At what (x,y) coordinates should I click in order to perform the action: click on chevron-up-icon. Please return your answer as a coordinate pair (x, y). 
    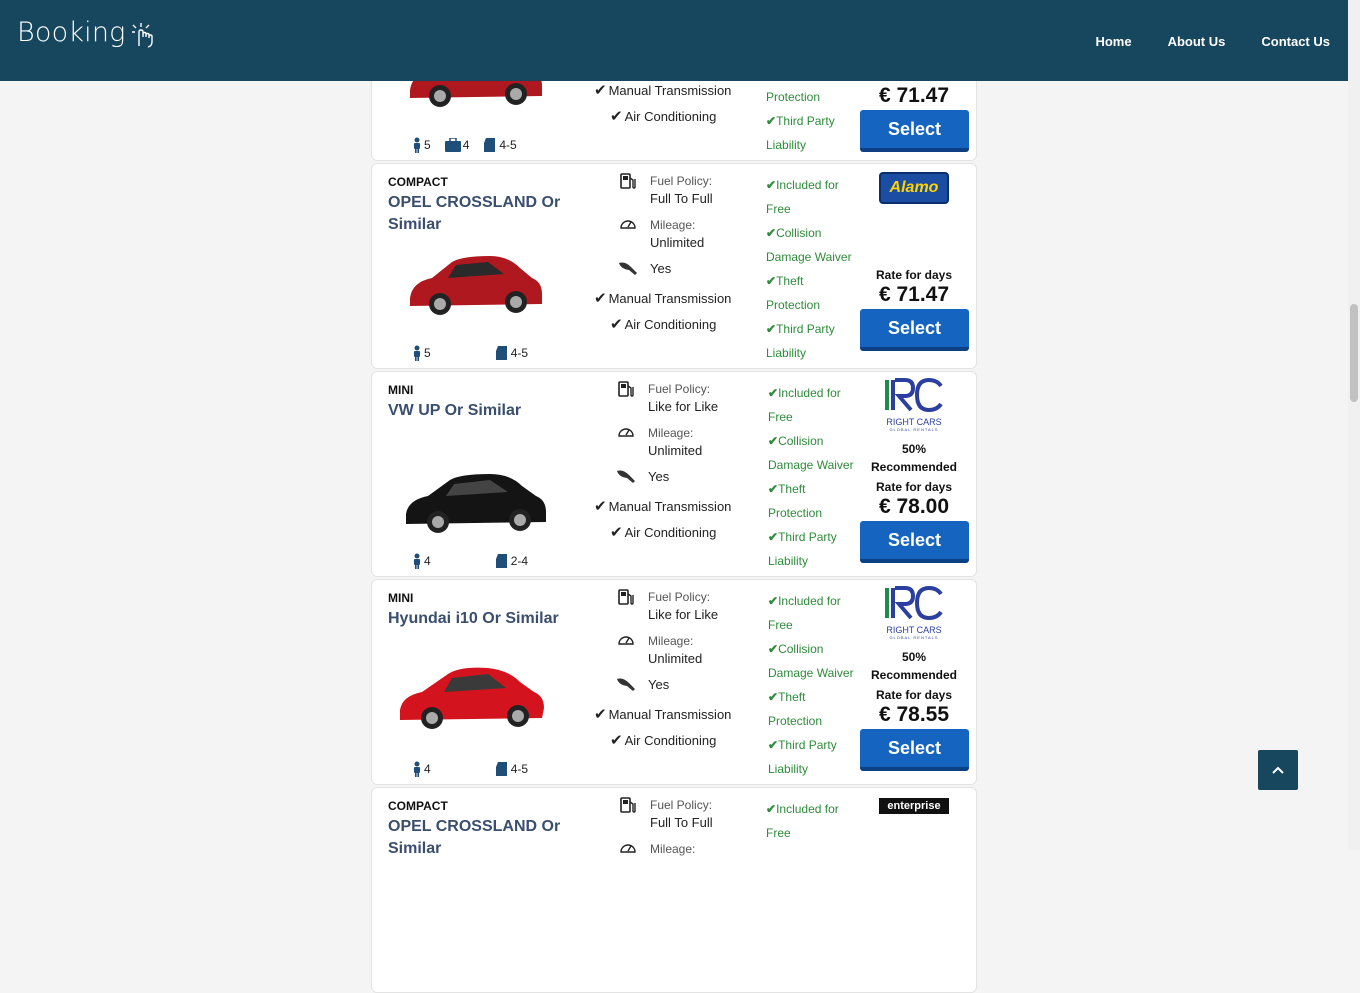
    Looking at the image, I should click on (1278, 770).